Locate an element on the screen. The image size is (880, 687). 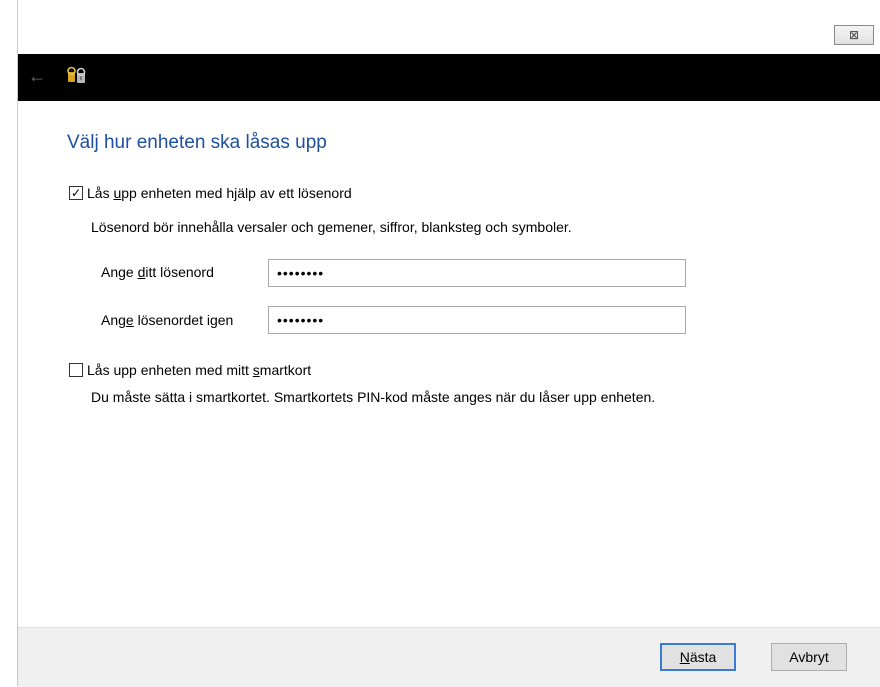
checkmark-icon: ✓ is located at coordinates (76, 193).